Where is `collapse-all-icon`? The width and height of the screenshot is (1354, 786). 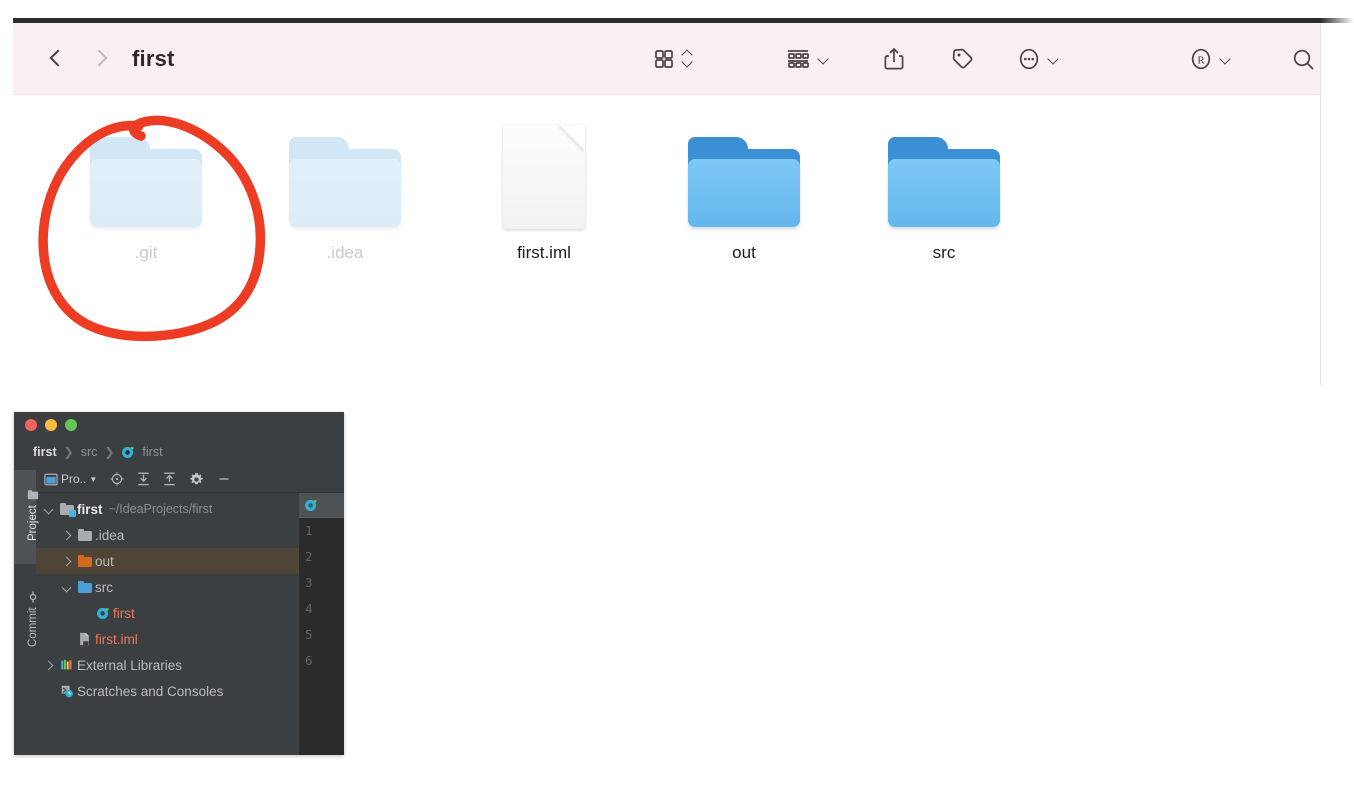
collapse-all-icon is located at coordinates (169, 479).